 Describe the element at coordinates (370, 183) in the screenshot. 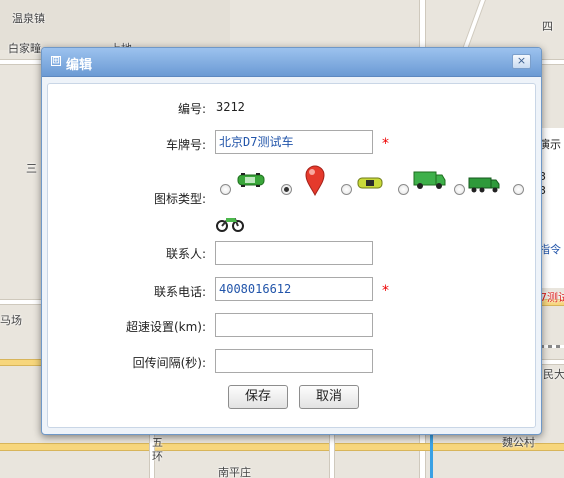

I see `yellow-car-icon` at that location.